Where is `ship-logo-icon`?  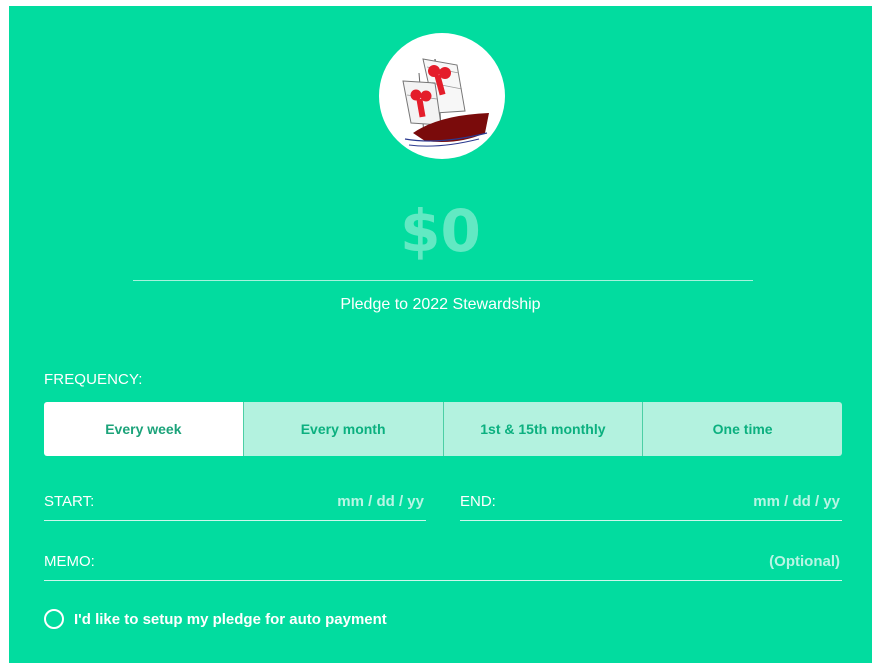 ship-logo-icon is located at coordinates (445, 102).